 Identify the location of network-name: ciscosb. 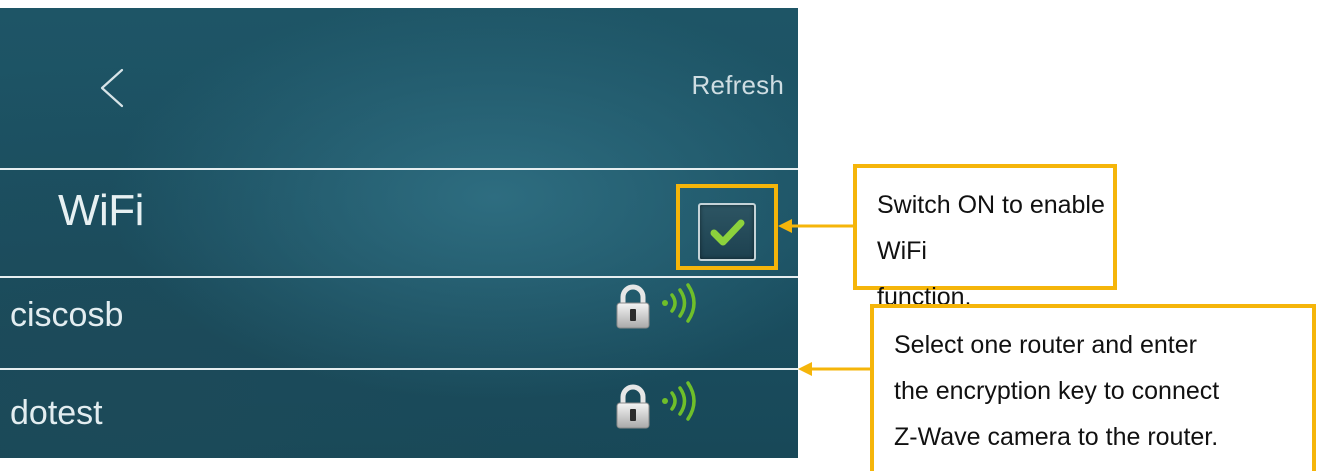
(67, 315).